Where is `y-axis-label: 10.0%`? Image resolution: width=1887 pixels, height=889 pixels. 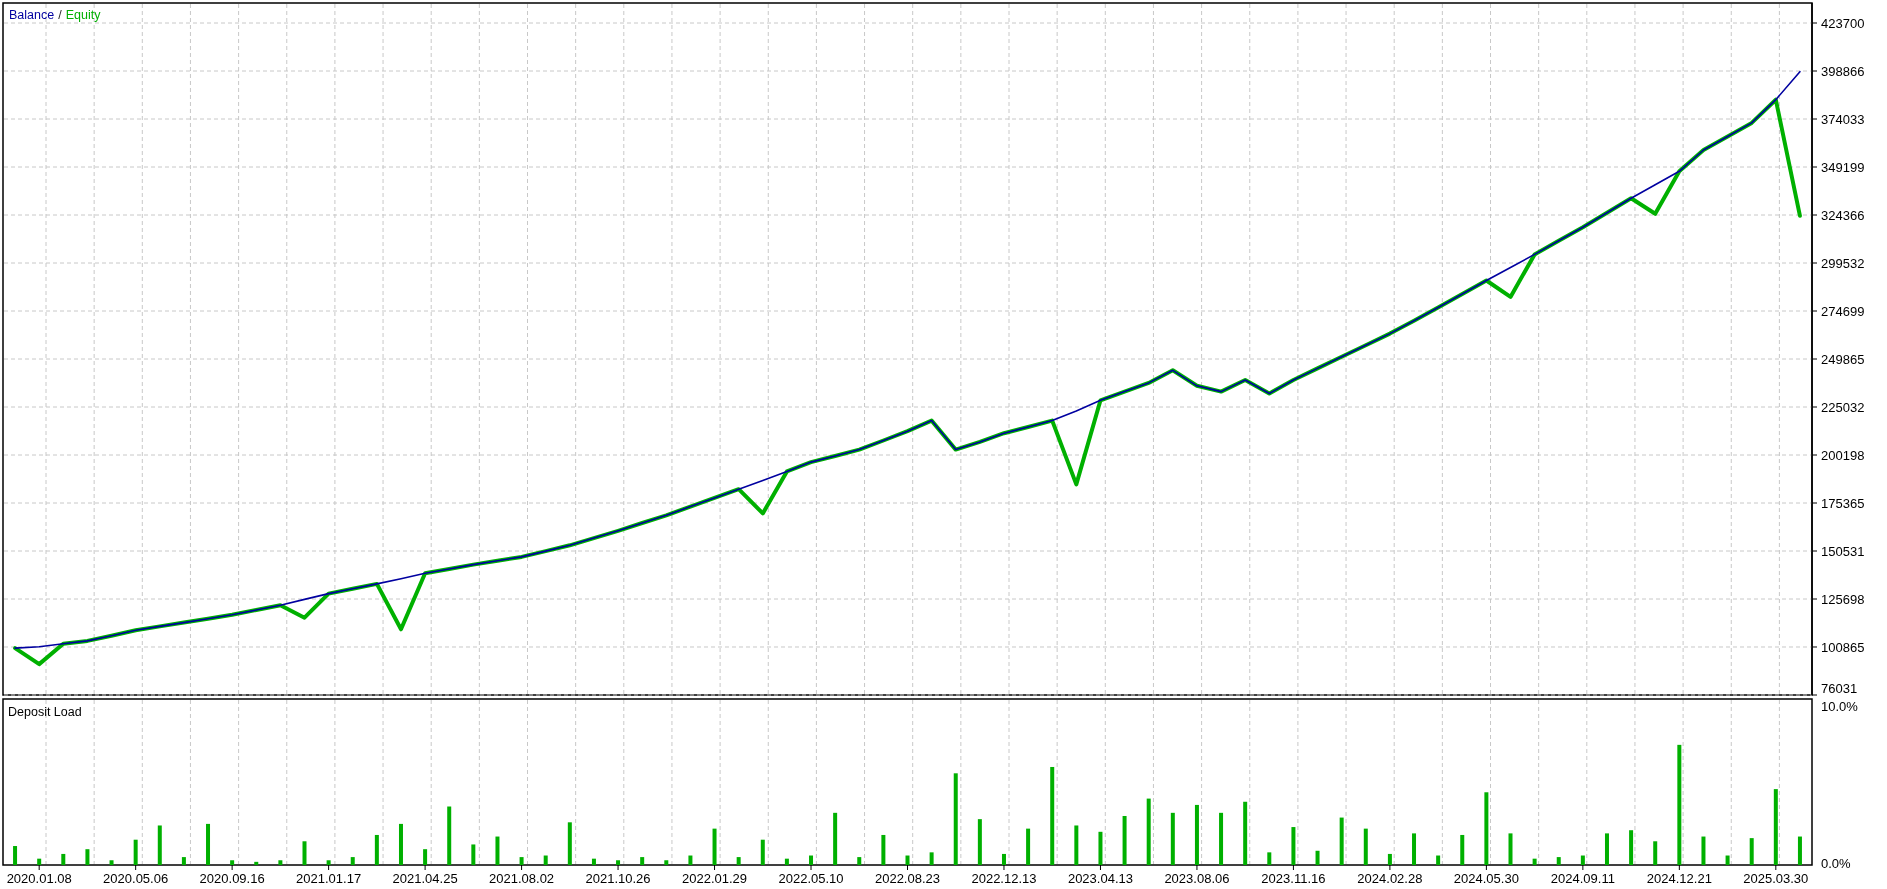
y-axis-label: 10.0% is located at coordinates (1839, 707).